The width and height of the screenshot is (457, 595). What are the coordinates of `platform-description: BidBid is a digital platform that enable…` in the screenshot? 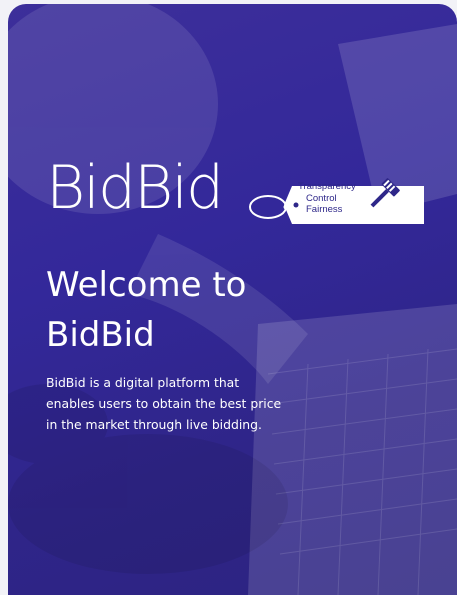 It's located at (164, 403).